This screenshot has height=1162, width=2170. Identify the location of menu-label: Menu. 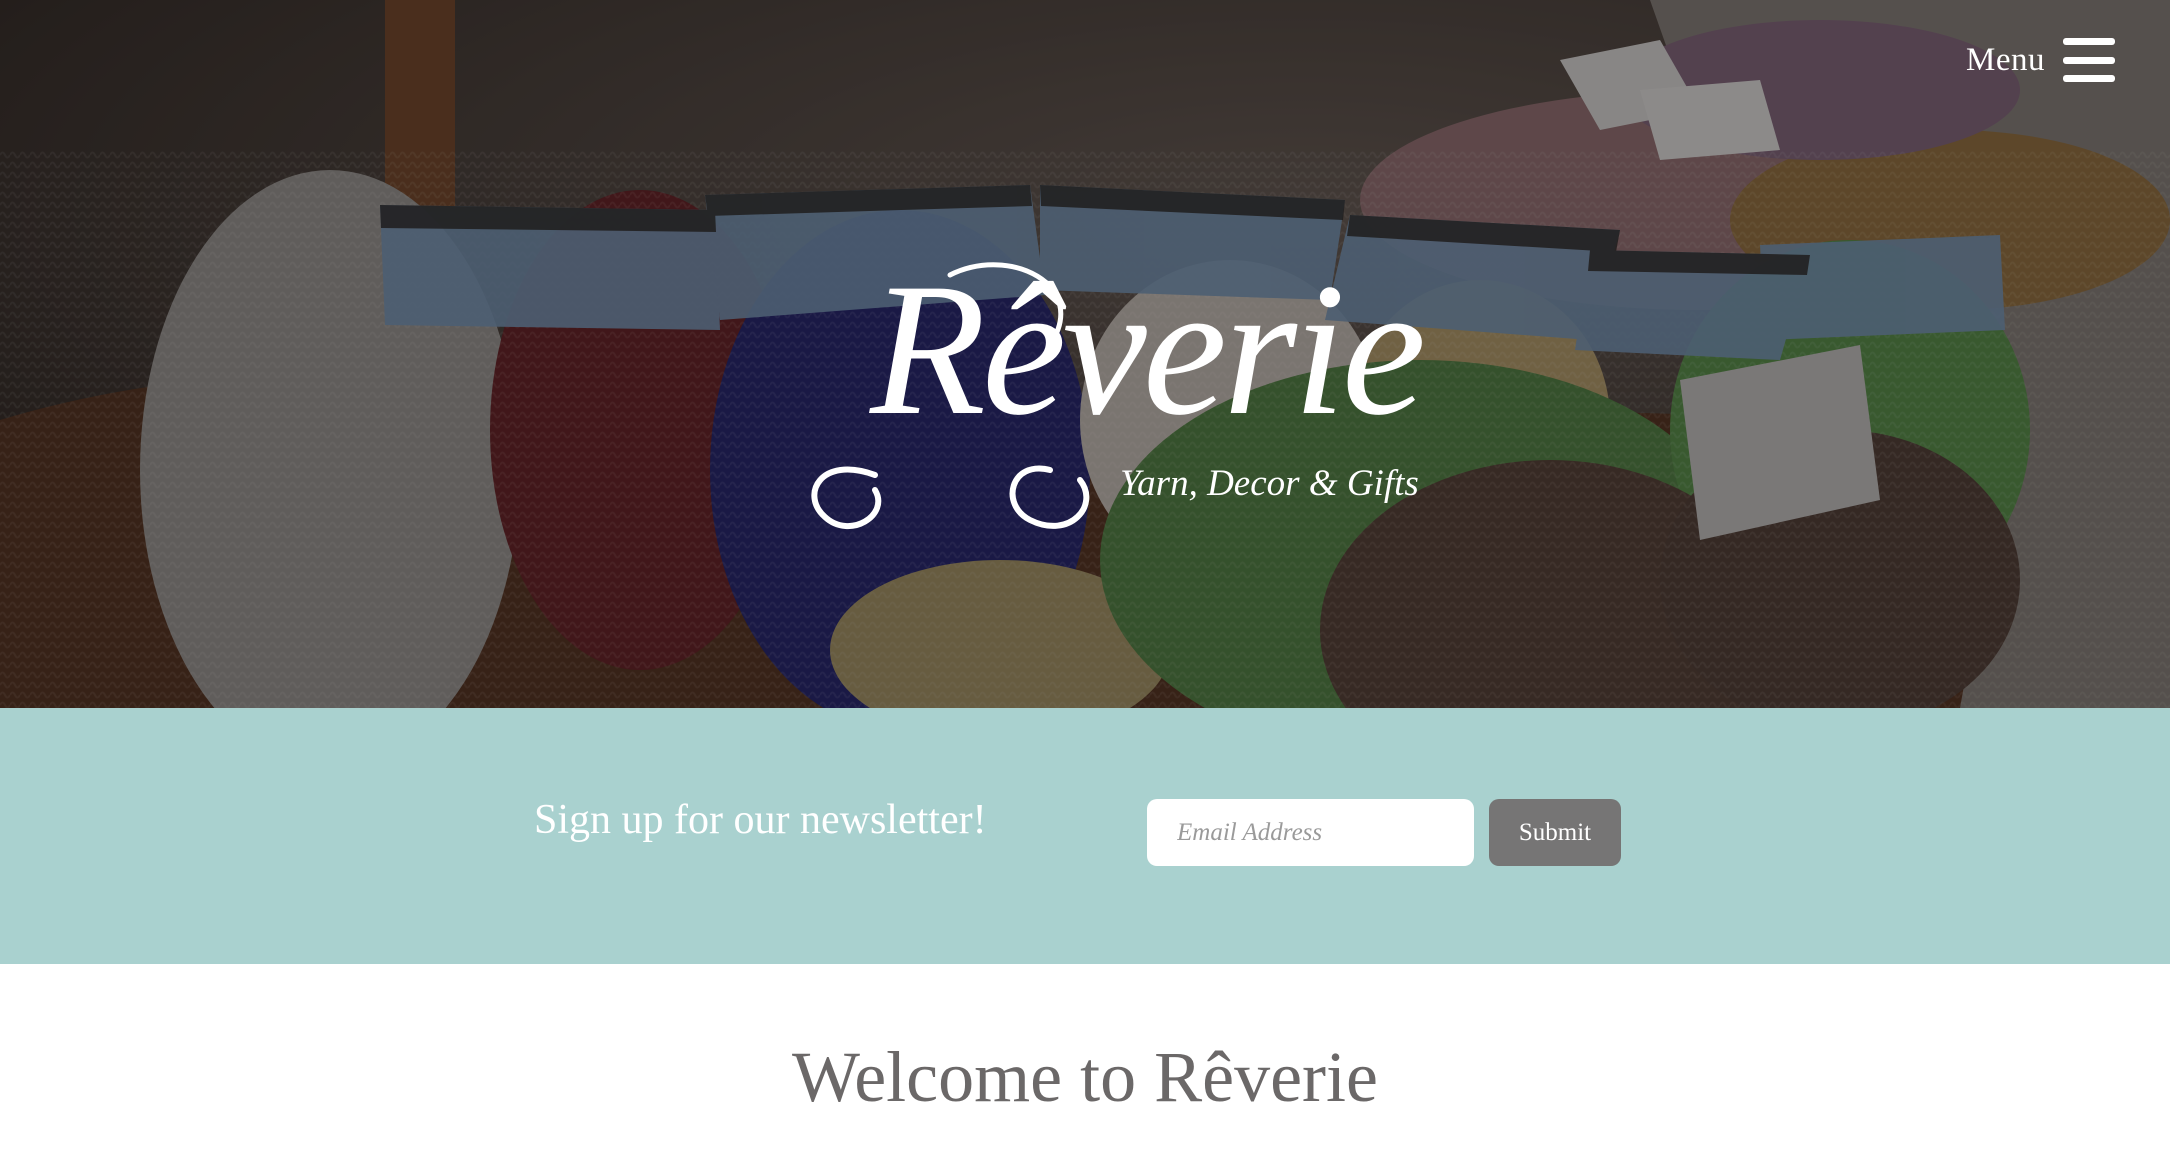
(2005, 59).